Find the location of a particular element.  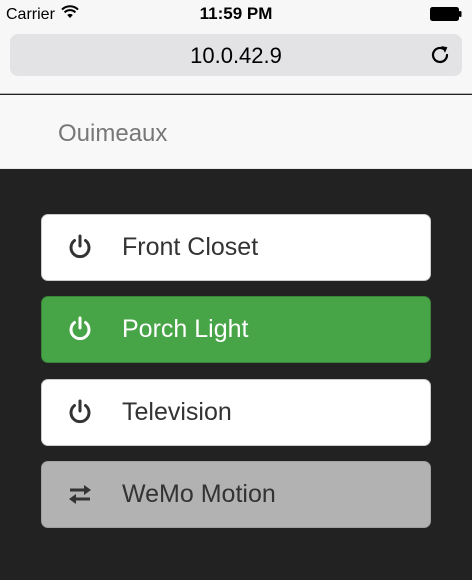

address-bar: 10.0.42.9 is located at coordinates (236, 55).